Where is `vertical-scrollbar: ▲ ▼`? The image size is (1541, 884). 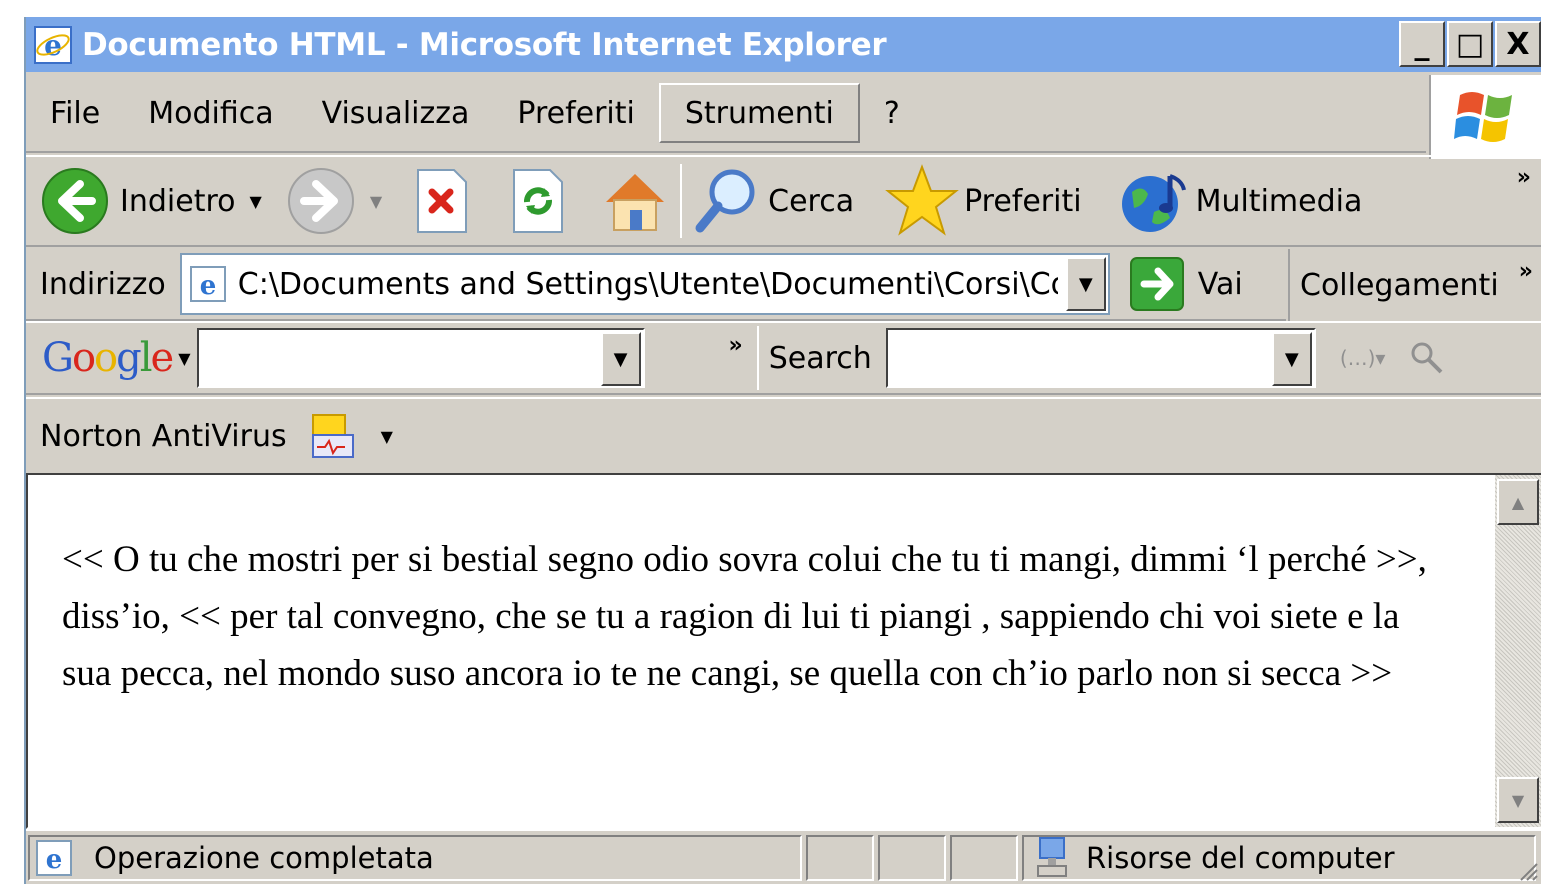
vertical-scrollbar: ▲ ▼ is located at coordinates (1518, 651).